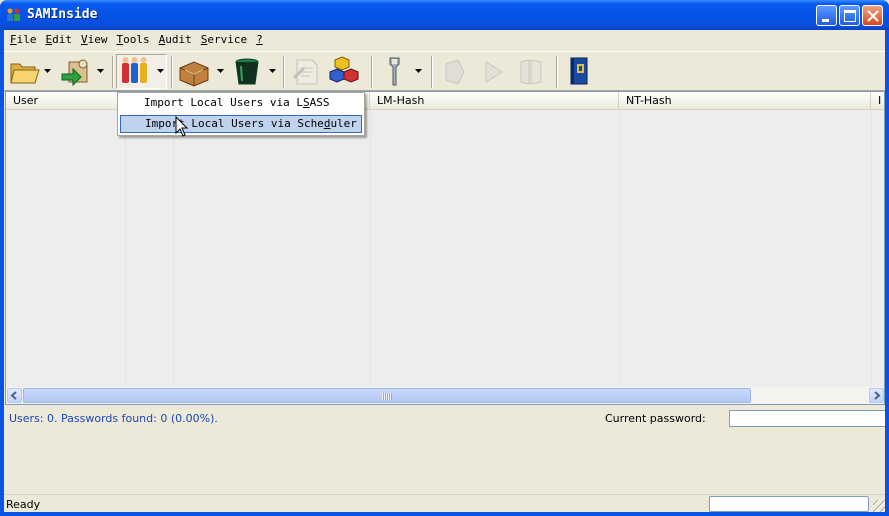 This screenshot has height=516, width=889. Describe the element at coordinates (225, 40) in the screenshot. I see `menu-service: Service` at that location.